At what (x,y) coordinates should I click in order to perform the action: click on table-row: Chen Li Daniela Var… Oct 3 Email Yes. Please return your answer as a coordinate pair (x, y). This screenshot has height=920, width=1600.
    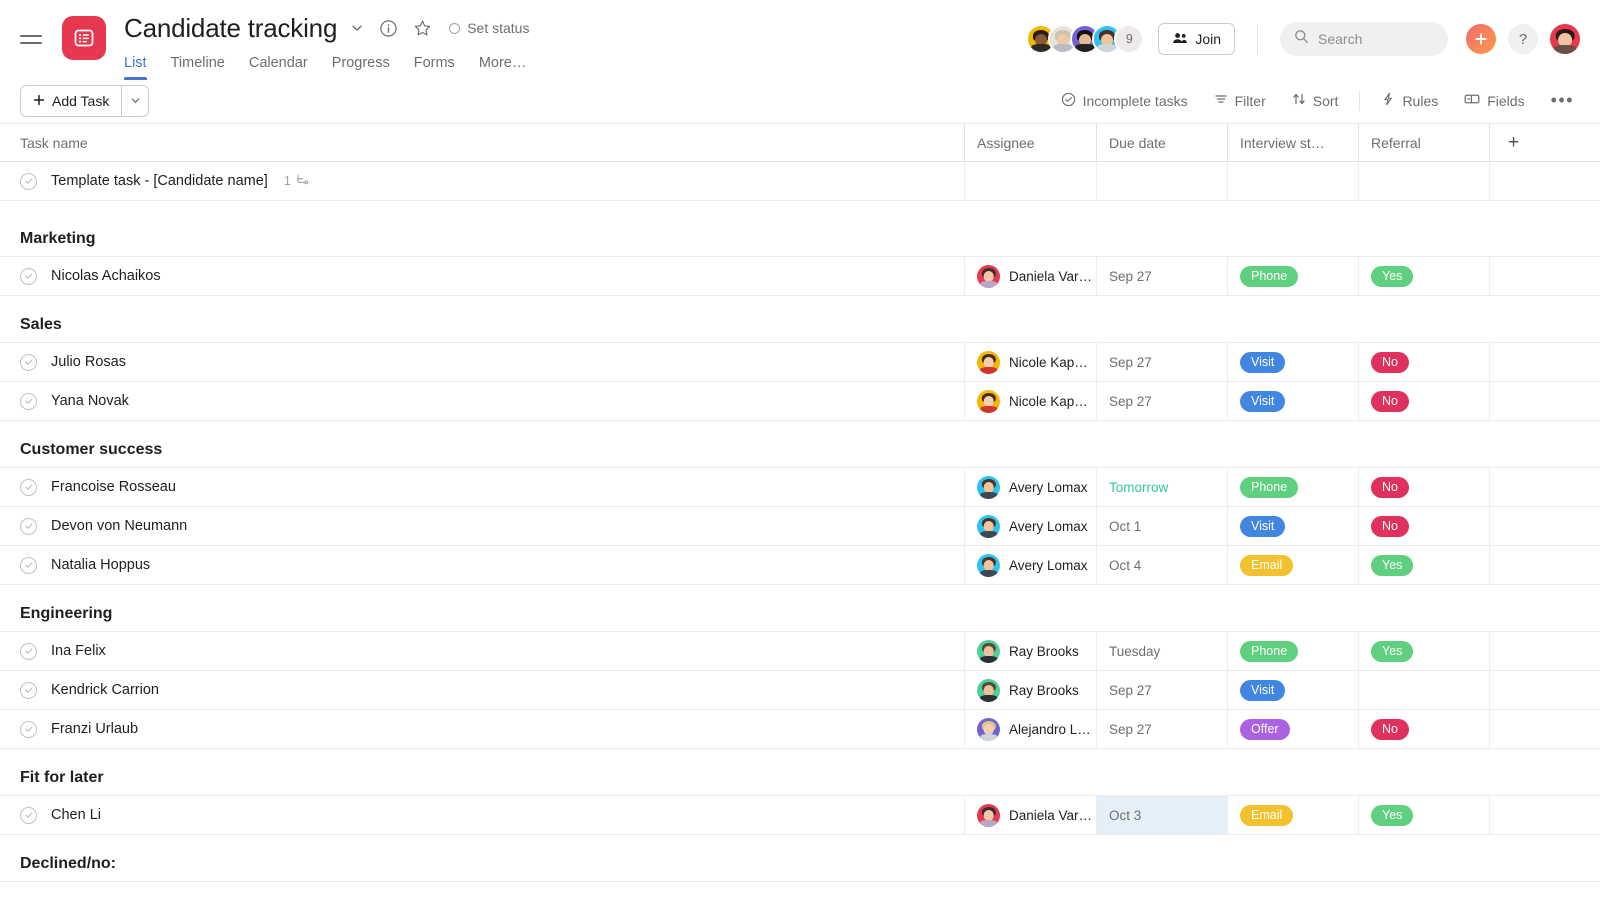
    Looking at the image, I should click on (800, 815).